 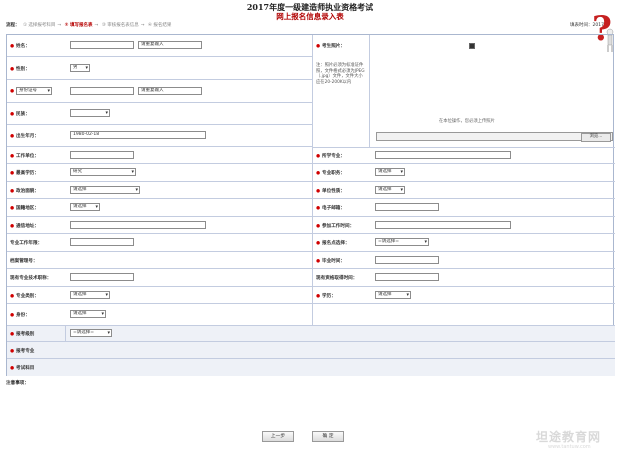 What do you see at coordinates (24, 208) in the screenshot?
I see `region-label: ● 国籍地区：` at bounding box center [24, 208].